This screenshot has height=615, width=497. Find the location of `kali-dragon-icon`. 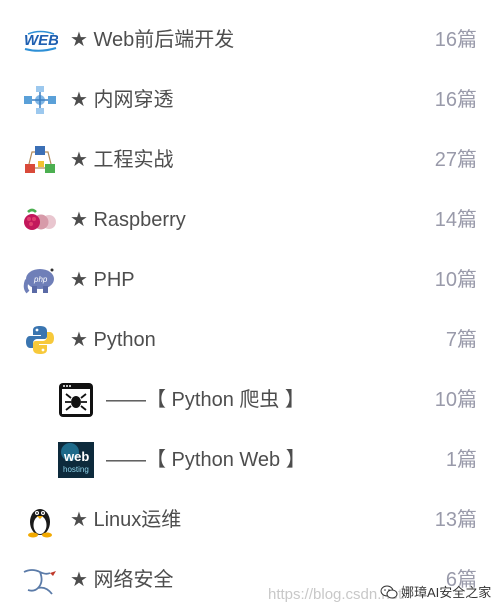

kali-dragon-icon is located at coordinates (40, 580).